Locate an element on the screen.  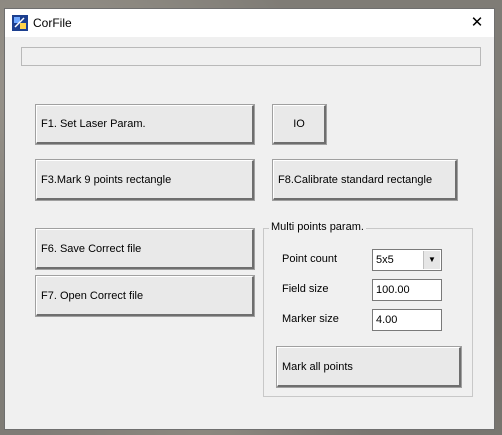
marker-size-label: Marker size is located at coordinates (310, 319).